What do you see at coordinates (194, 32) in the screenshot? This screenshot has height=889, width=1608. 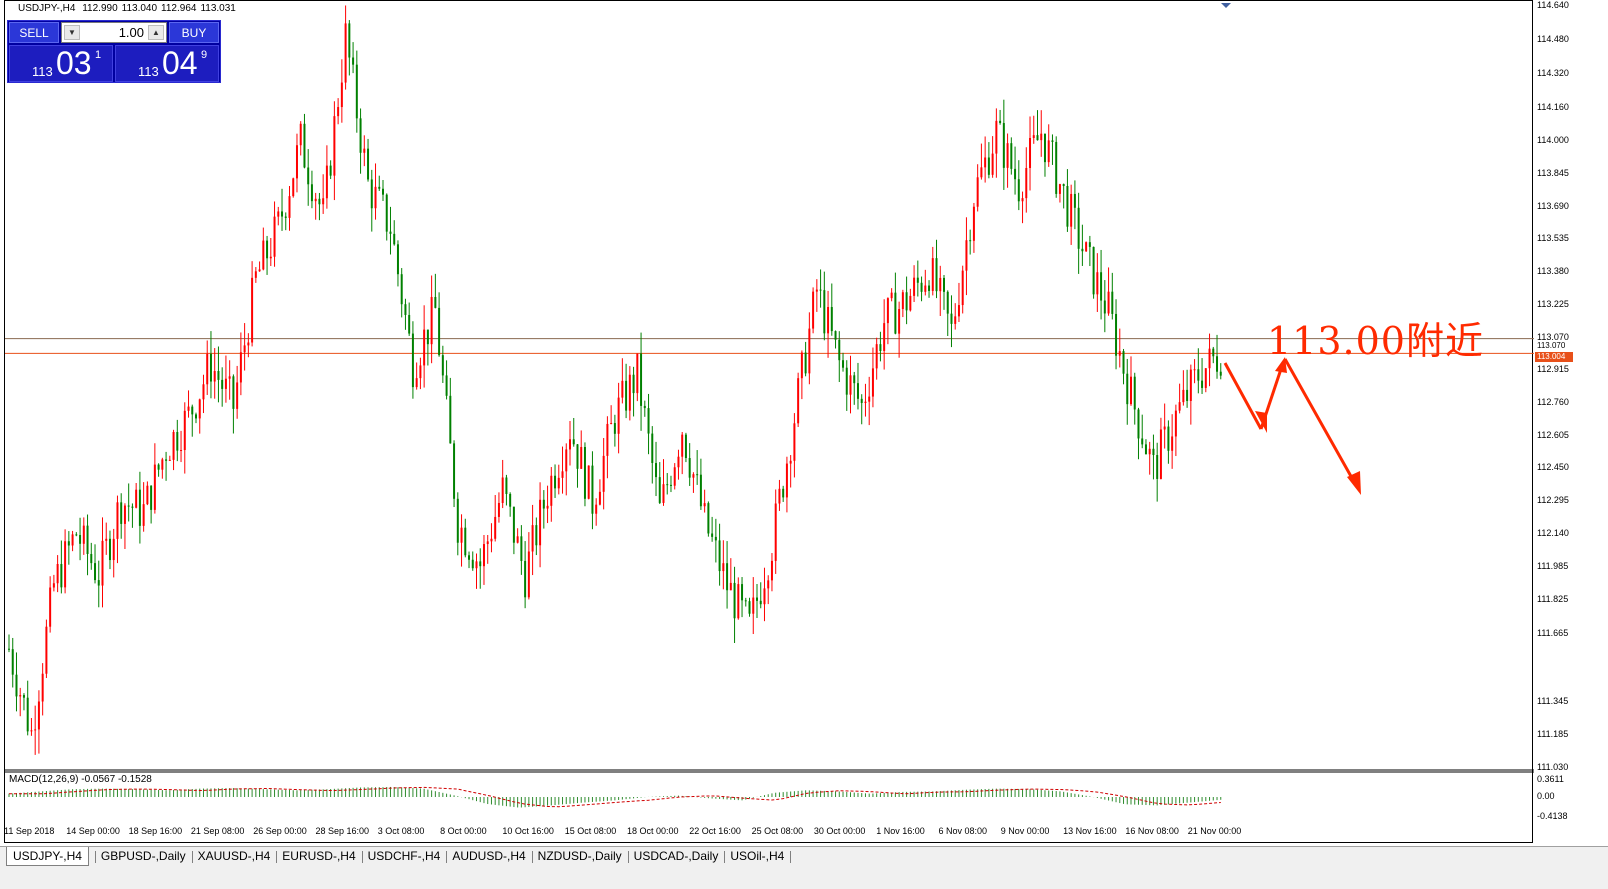 I see `buy-button: BUY` at bounding box center [194, 32].